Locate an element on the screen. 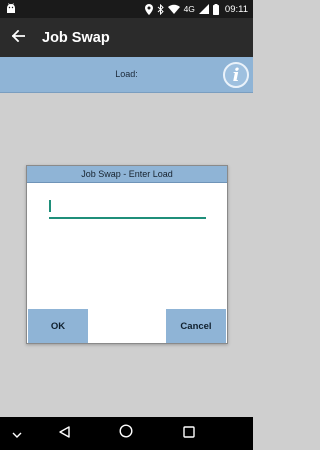 The image size is (320, 450). home-circle-icon is located at coordinates (126, 433).